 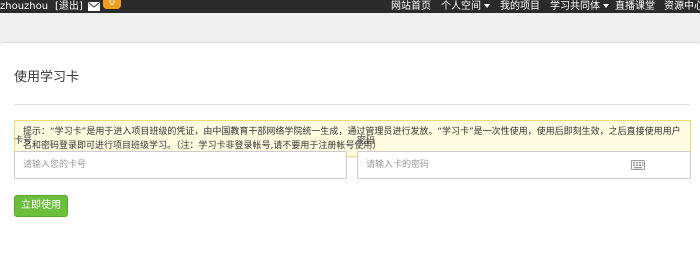 I want to click on nav-learning-community: 学习共同体, so click(x=579, y=6).